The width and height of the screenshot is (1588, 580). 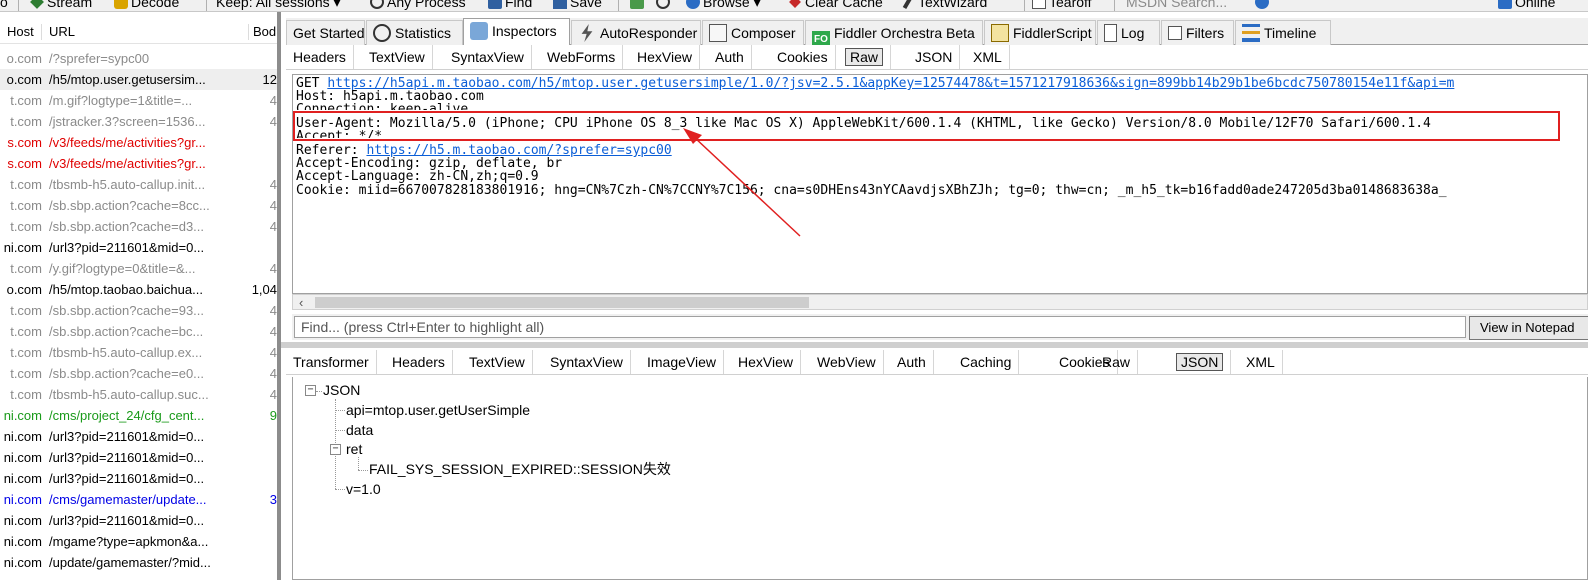 I want to click on tab-inspectors: Inspectors, so click(x=516, y=32).